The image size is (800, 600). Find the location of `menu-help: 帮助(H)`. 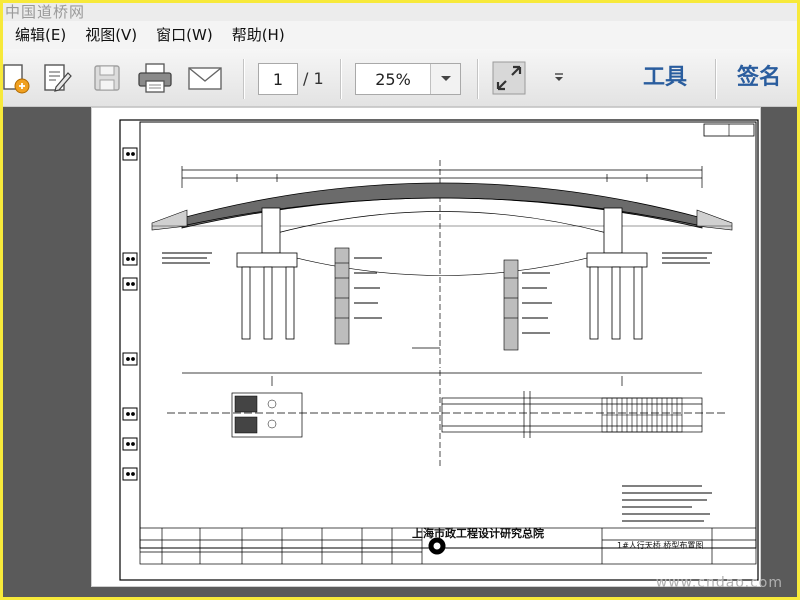

menu-help: 帮助(H) is located at coordinates (258, 35).